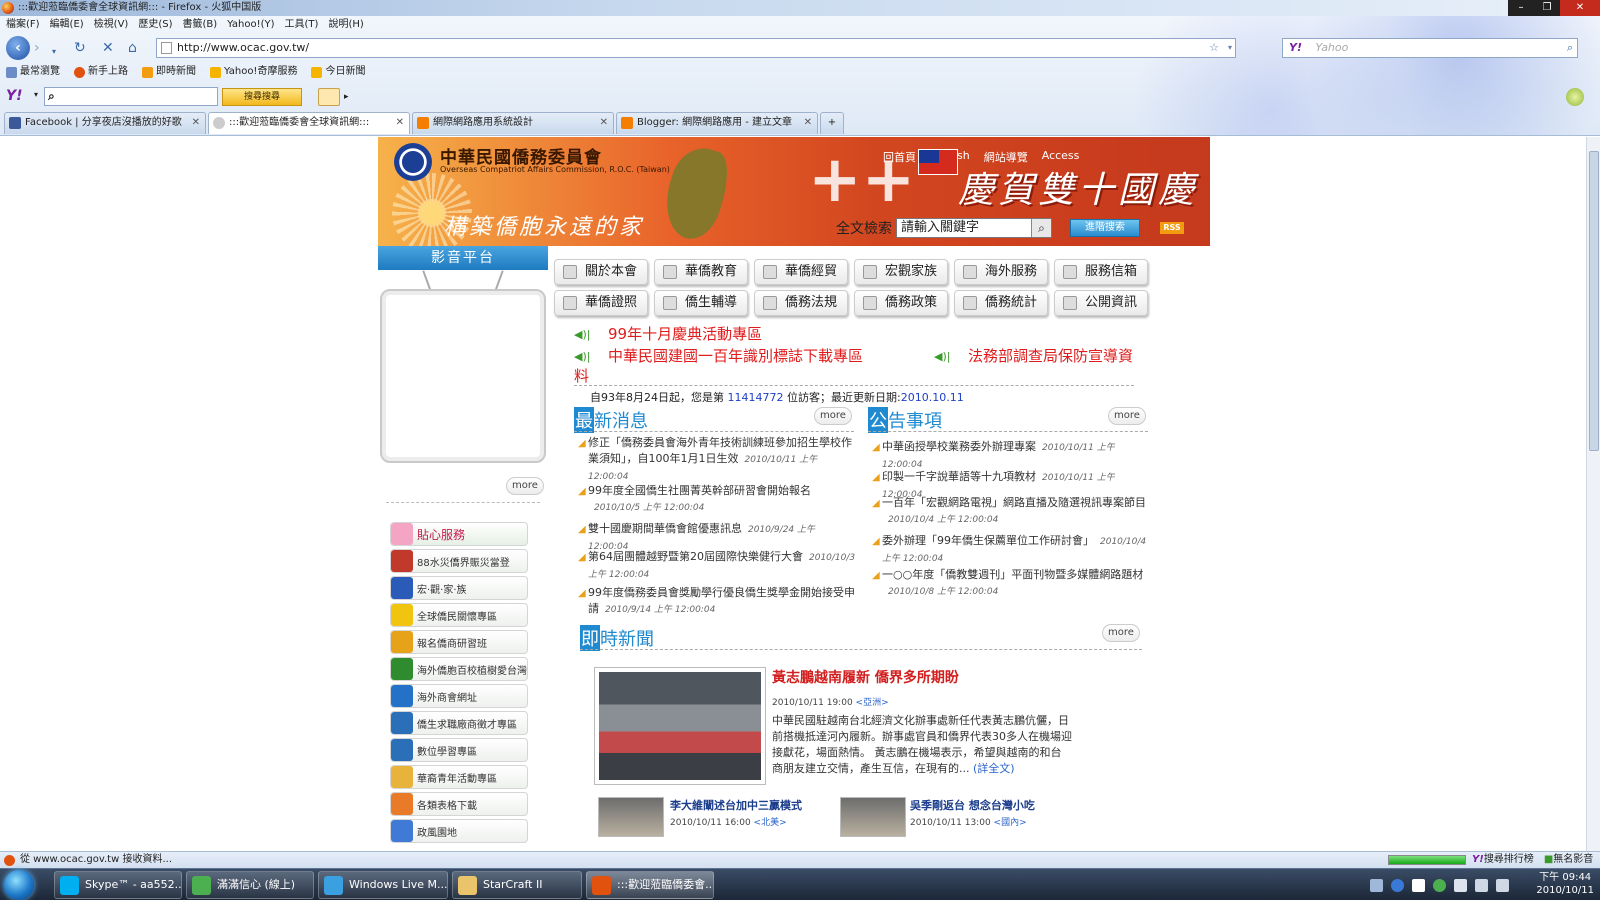 The height and width of the screenshot is (900, 1600). I want to click on latest-news-more-button: more, so click(833, 416).